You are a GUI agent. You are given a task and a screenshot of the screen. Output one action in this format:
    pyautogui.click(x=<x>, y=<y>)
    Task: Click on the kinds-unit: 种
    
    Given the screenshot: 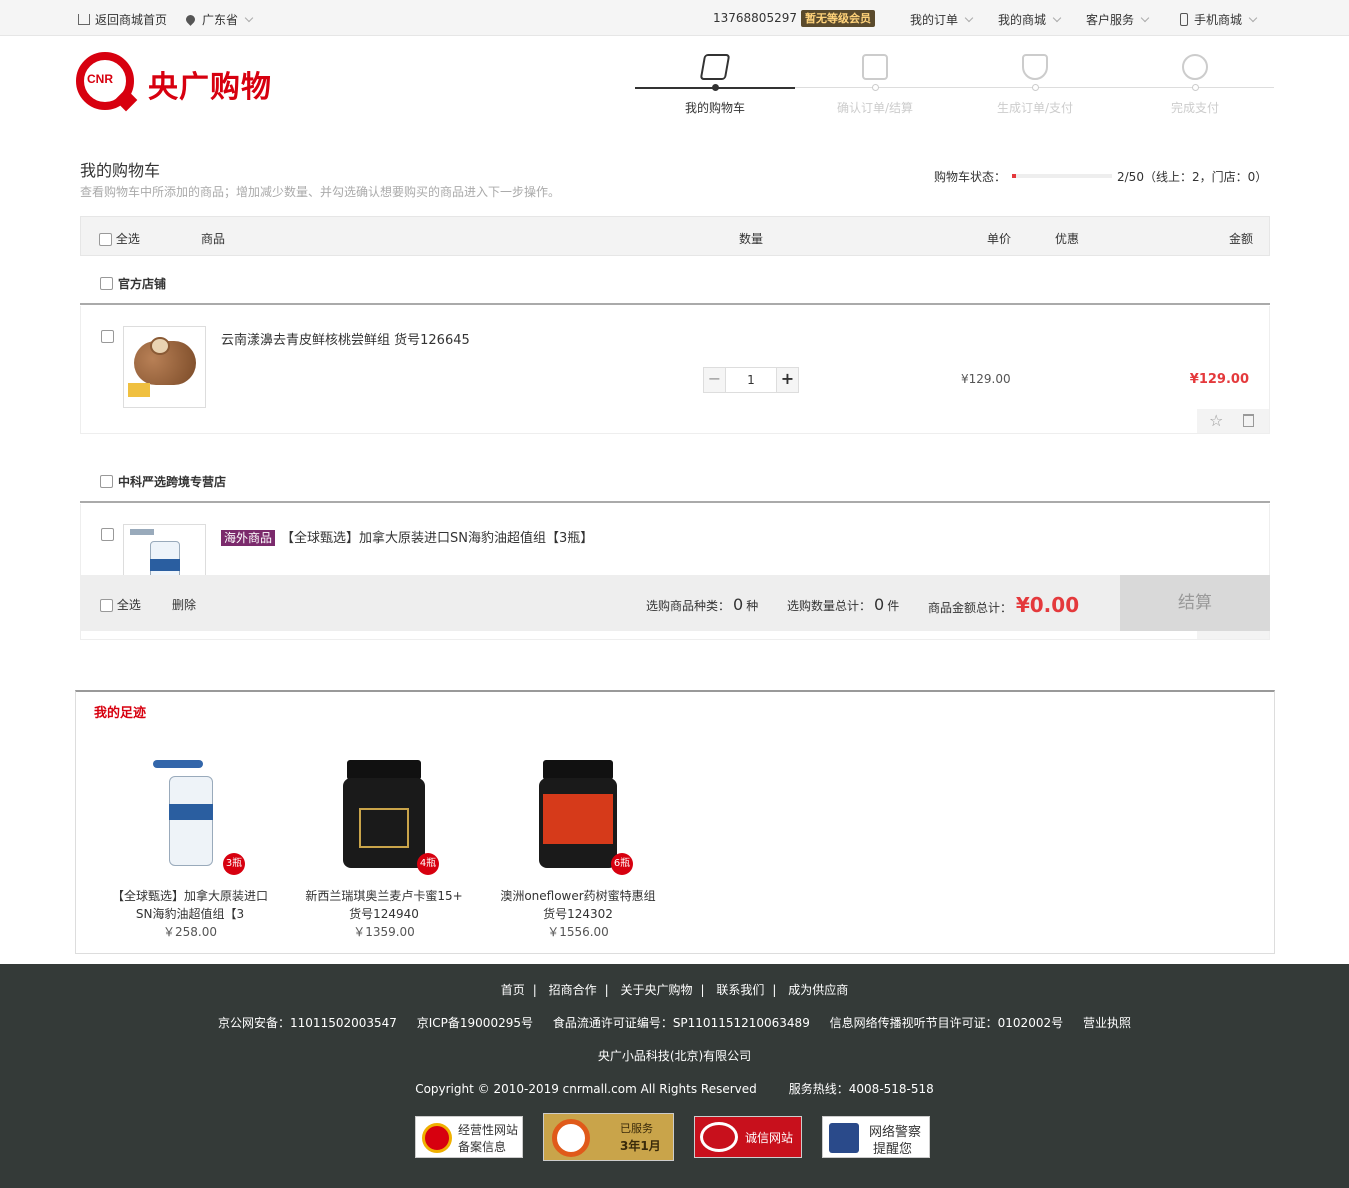 What is the action you would take?
    pyautogui.click(x=752, y=606)
    